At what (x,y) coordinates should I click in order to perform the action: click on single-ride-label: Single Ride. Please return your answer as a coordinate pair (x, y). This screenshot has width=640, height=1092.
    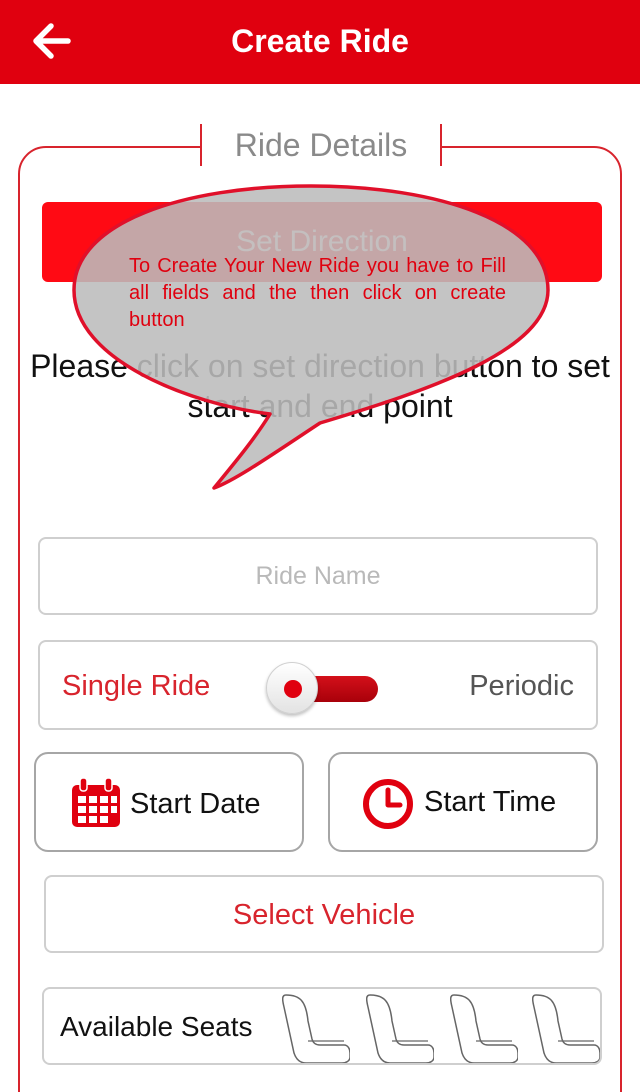
    Looking at the image, I should click on (136, 686).